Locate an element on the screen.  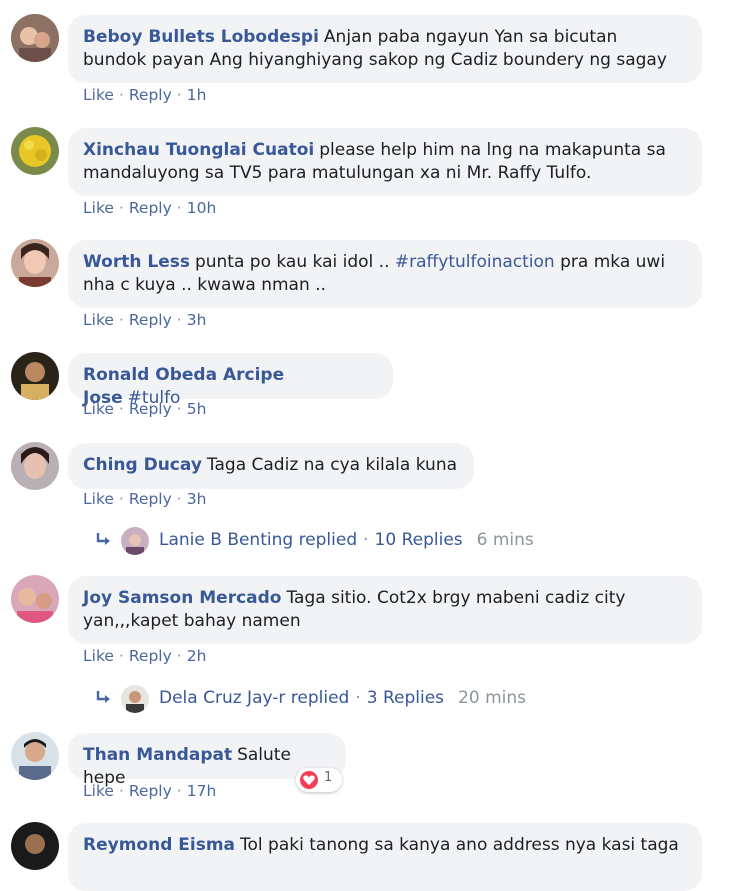
comment-time: 2h is located at coordinates (197, 656).